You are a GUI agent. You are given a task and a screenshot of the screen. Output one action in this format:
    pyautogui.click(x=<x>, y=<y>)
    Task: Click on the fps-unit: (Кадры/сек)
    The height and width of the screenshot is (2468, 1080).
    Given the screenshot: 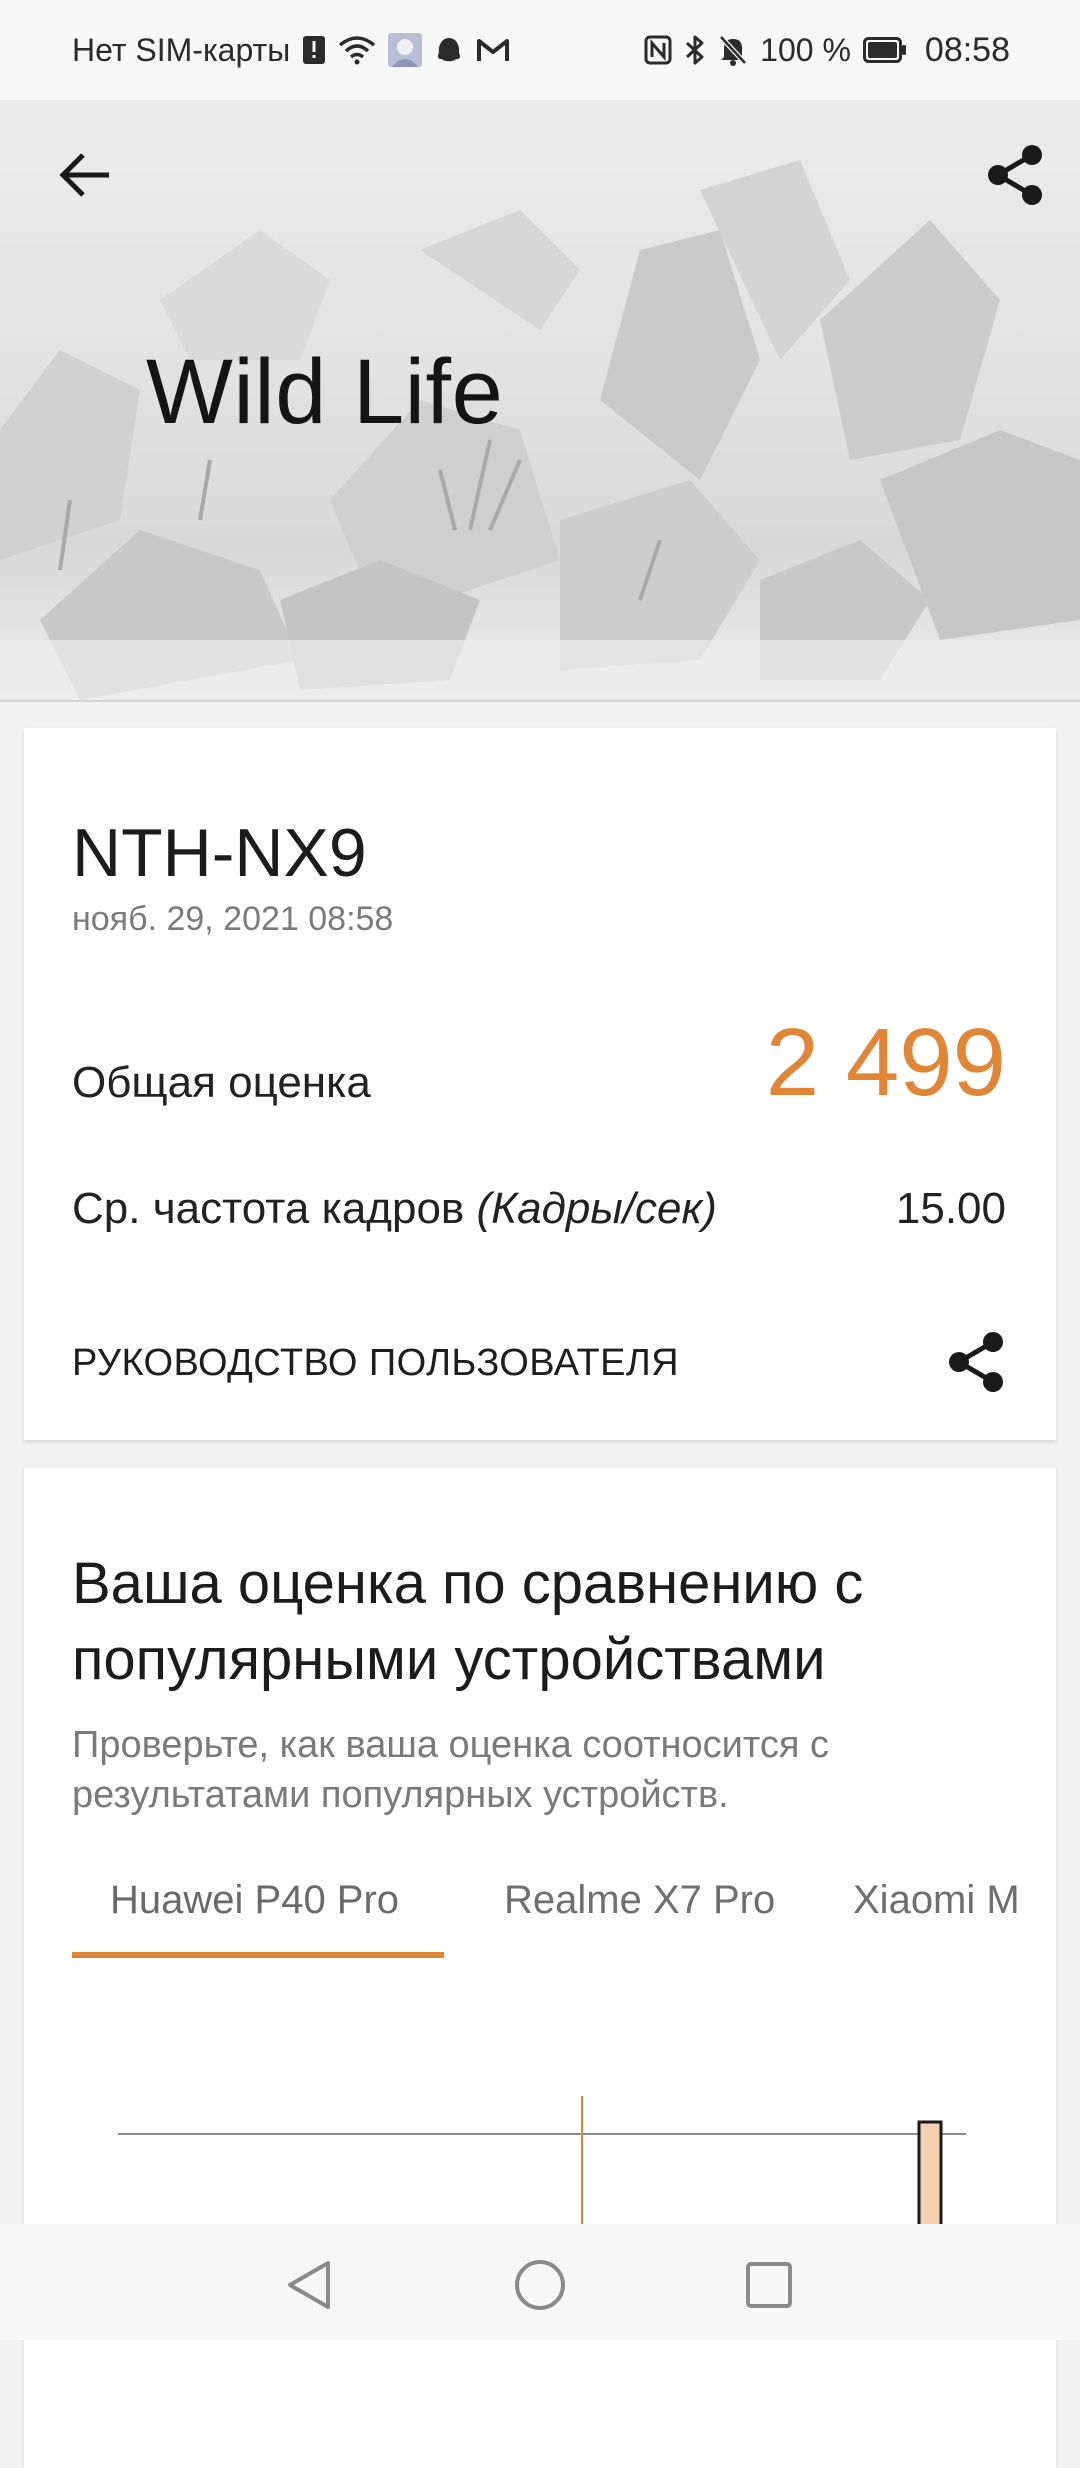 What is the action you would take?
    pyautogui.click(x=596, y=1208)
    